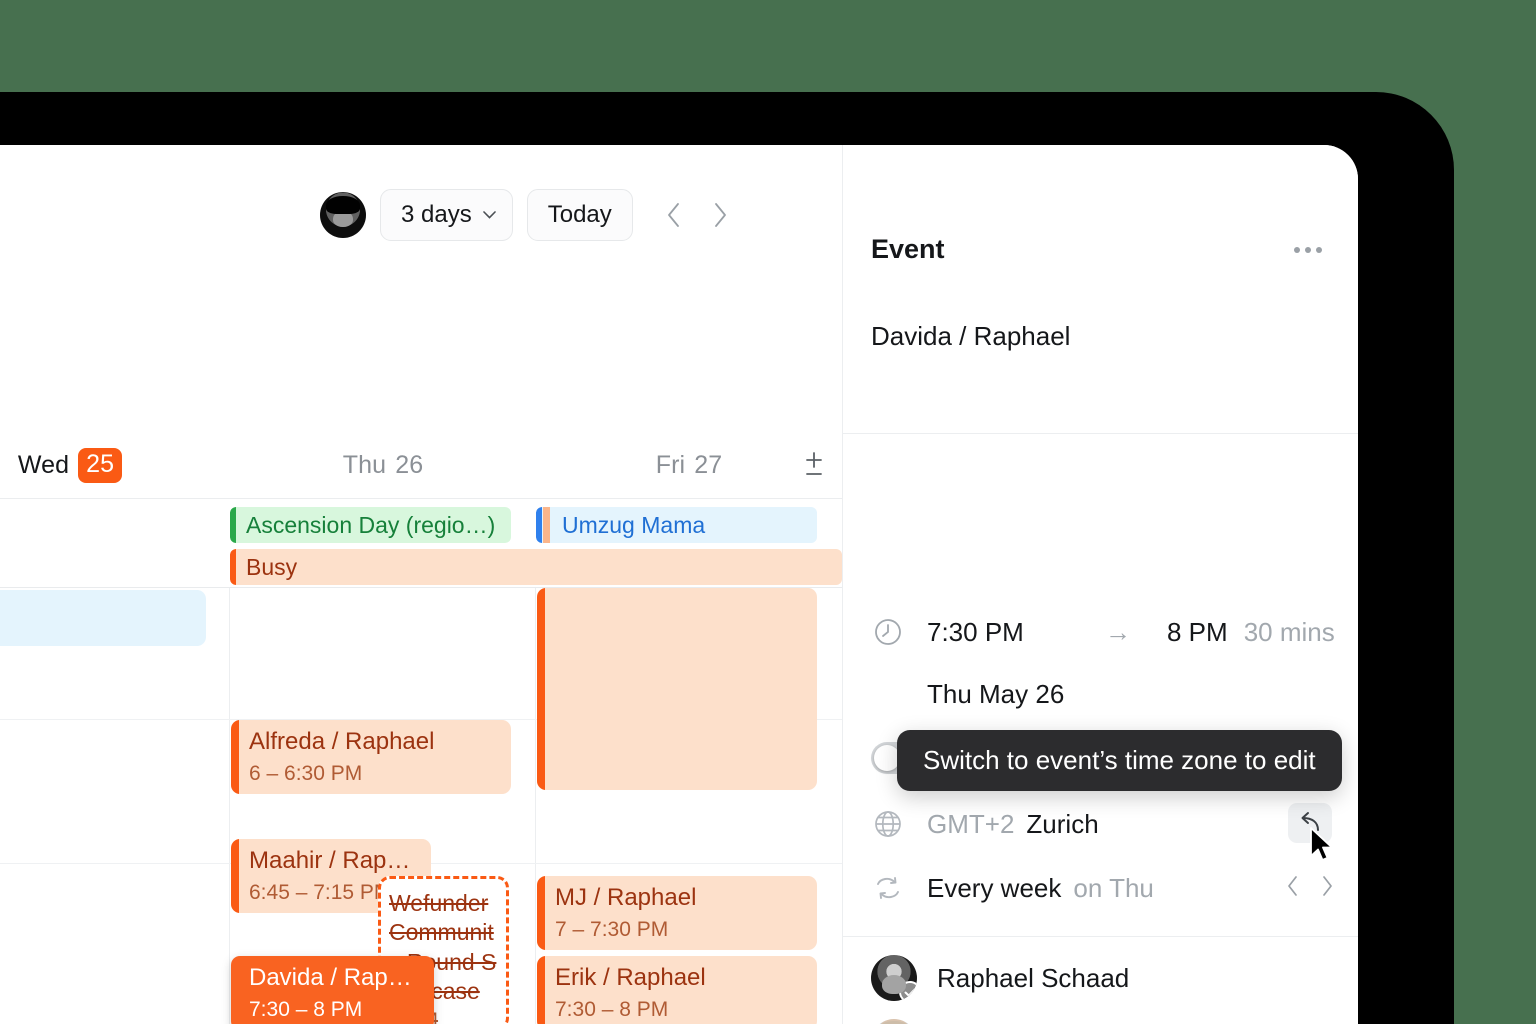 The width and height of the screenshot is (1536, 1024). Describe the element at coordinates (888, 888) in the screenshot. I see `repeat-icon` at that location.